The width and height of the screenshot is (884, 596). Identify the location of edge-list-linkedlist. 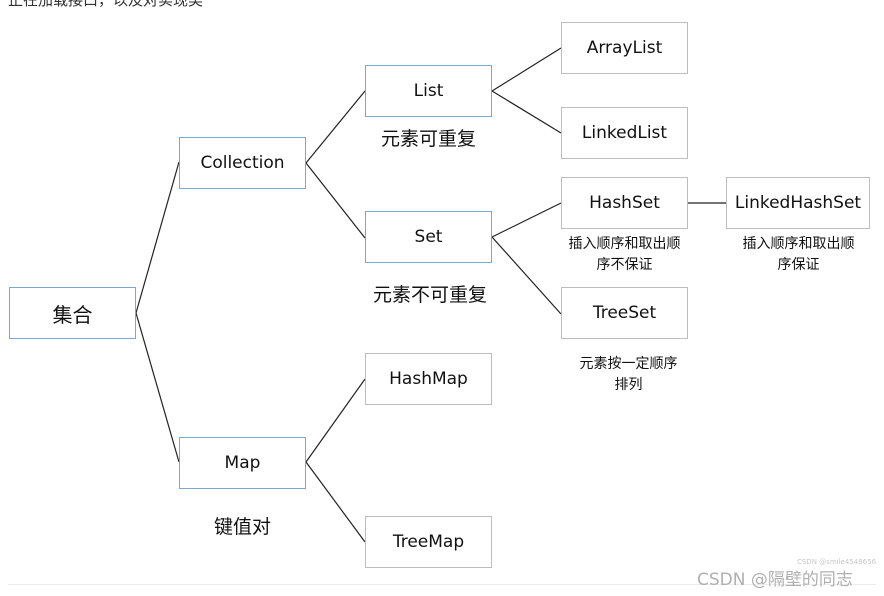
(526, 112).